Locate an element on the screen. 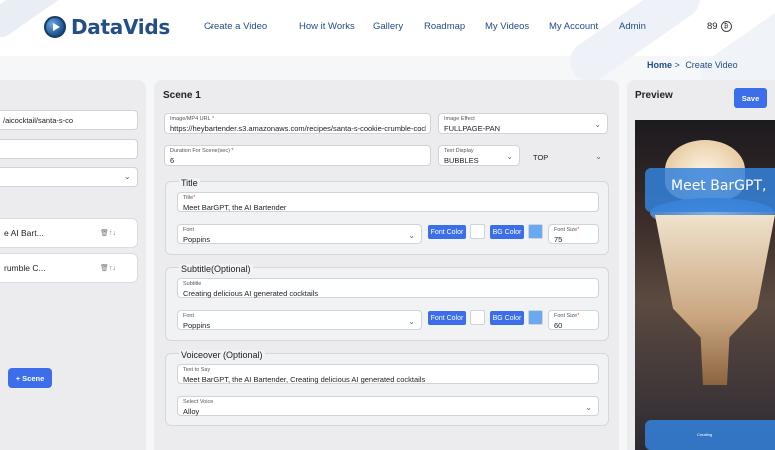  nav-my-videos: My Videos is located at coordinates (507, 26).